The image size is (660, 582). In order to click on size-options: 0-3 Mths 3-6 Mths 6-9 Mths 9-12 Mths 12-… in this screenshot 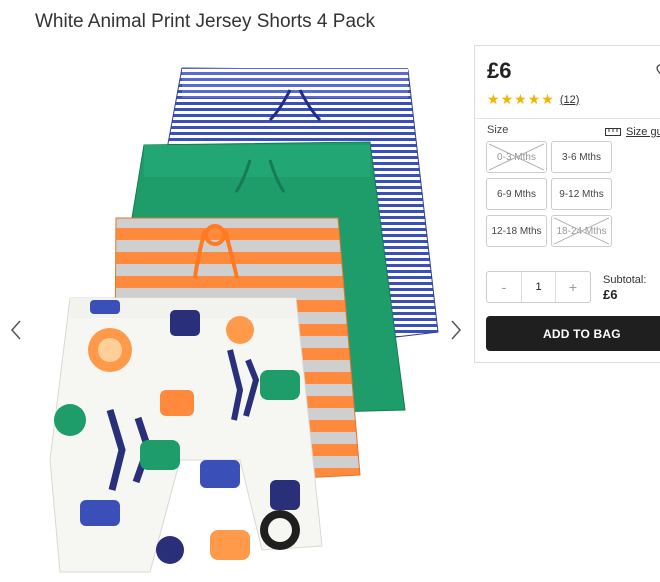, I will do `click(551, 194)`.